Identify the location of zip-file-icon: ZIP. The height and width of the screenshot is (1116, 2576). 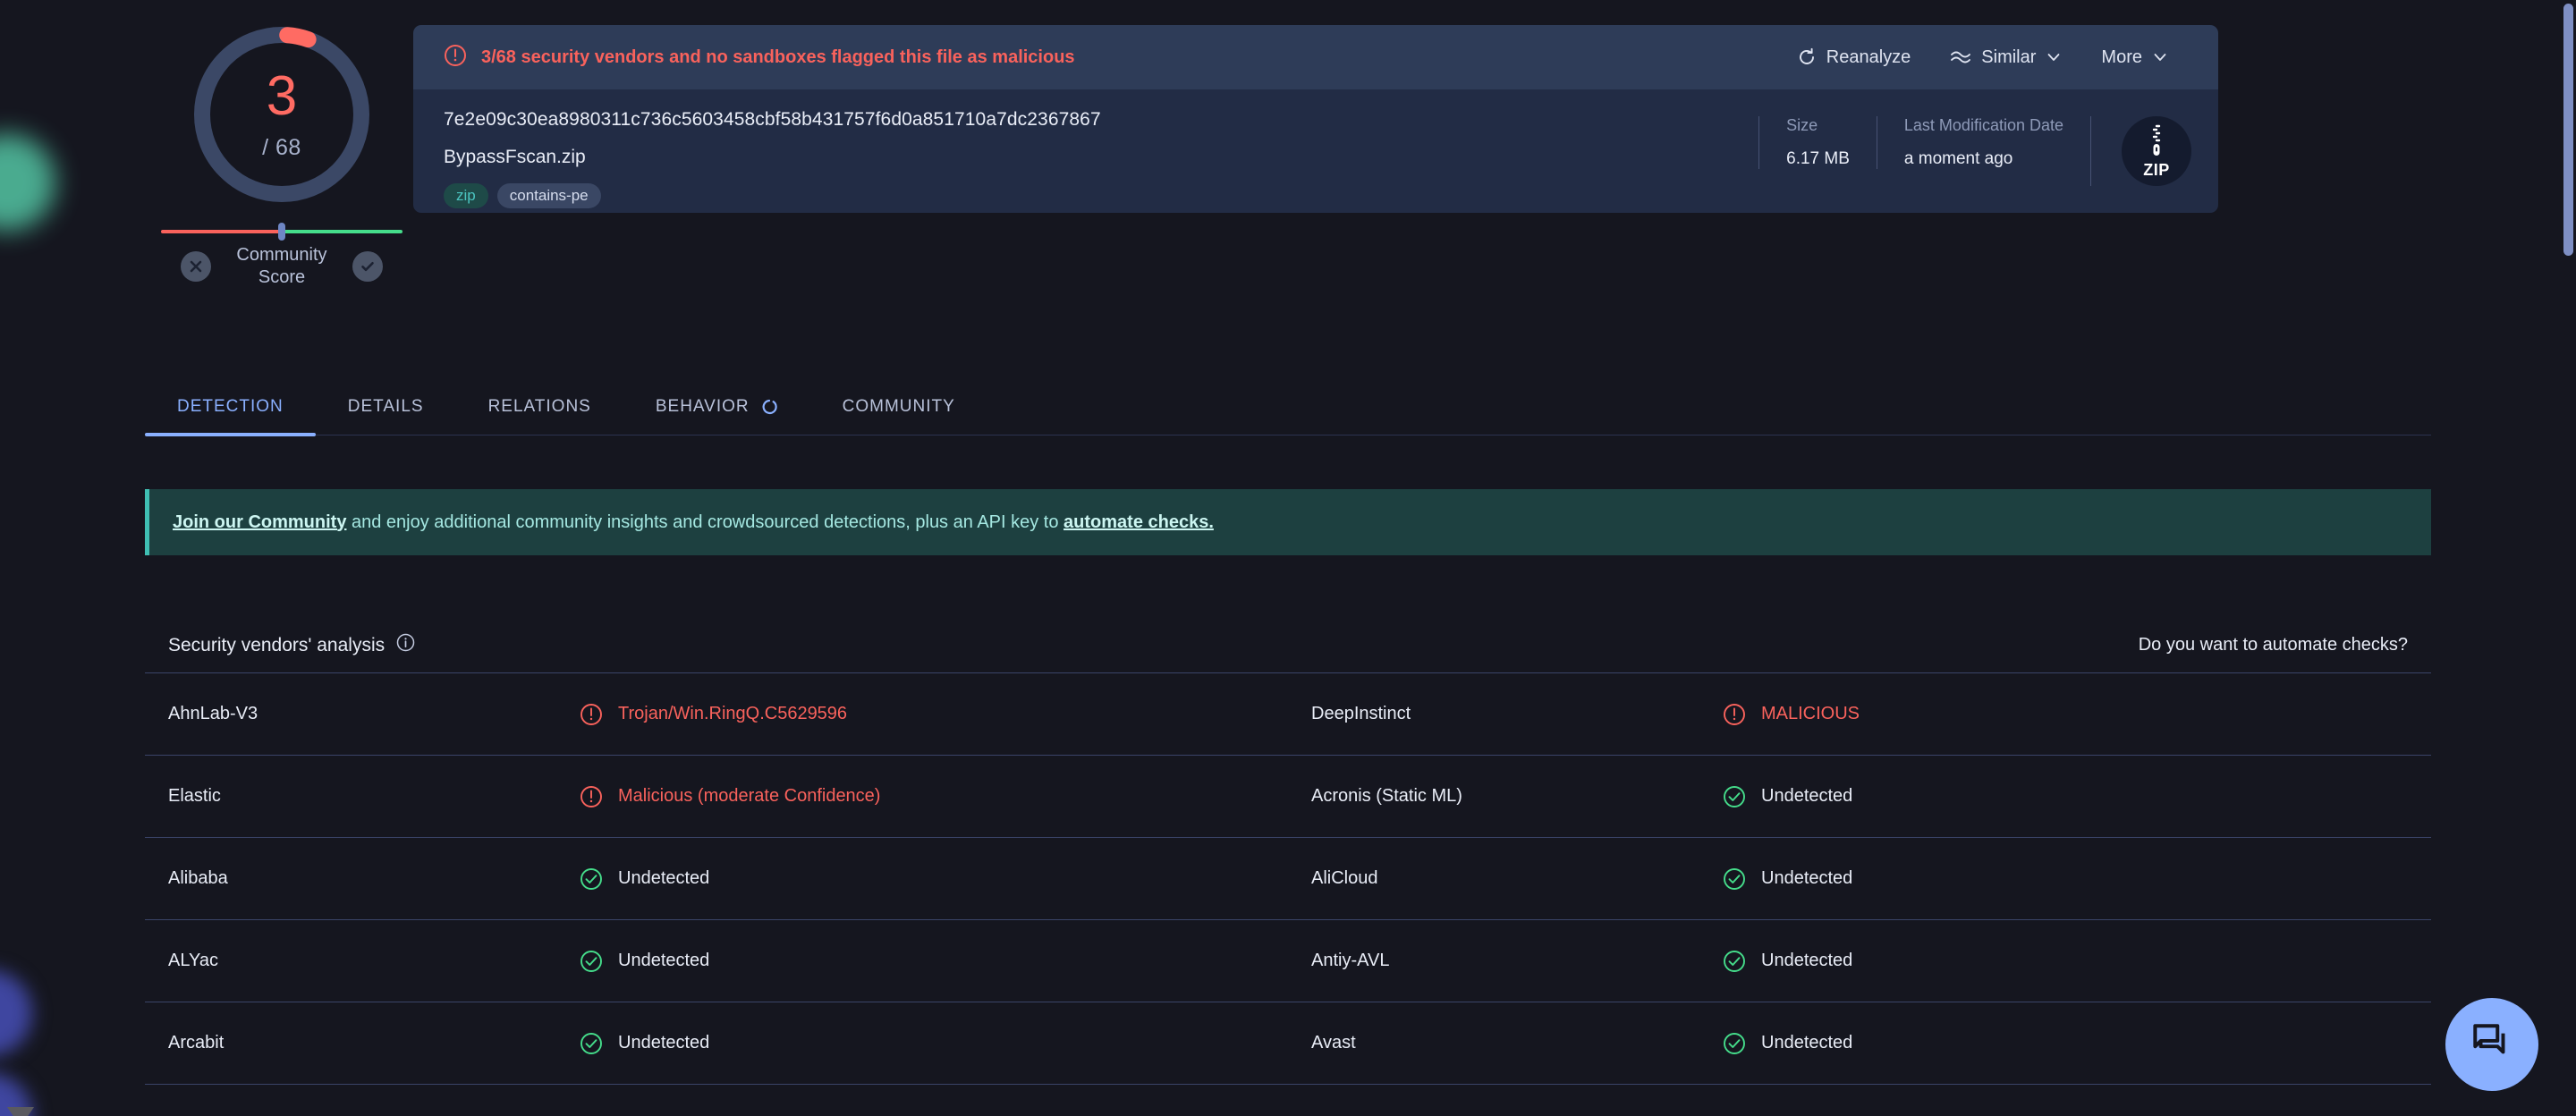
(2156, 151).